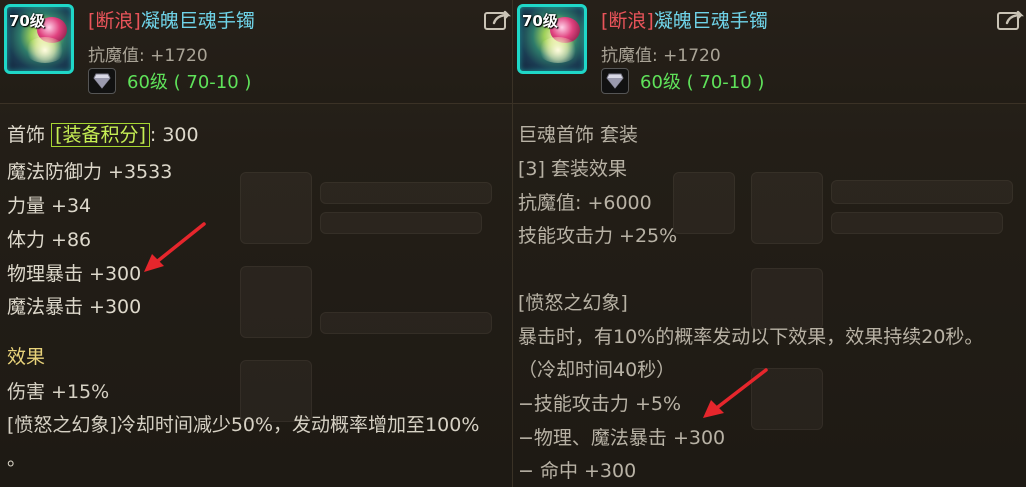 This screenshot has width=1026, height=487. I want to click on set-name: 巨魂首饰 套装, so click(578, 135).